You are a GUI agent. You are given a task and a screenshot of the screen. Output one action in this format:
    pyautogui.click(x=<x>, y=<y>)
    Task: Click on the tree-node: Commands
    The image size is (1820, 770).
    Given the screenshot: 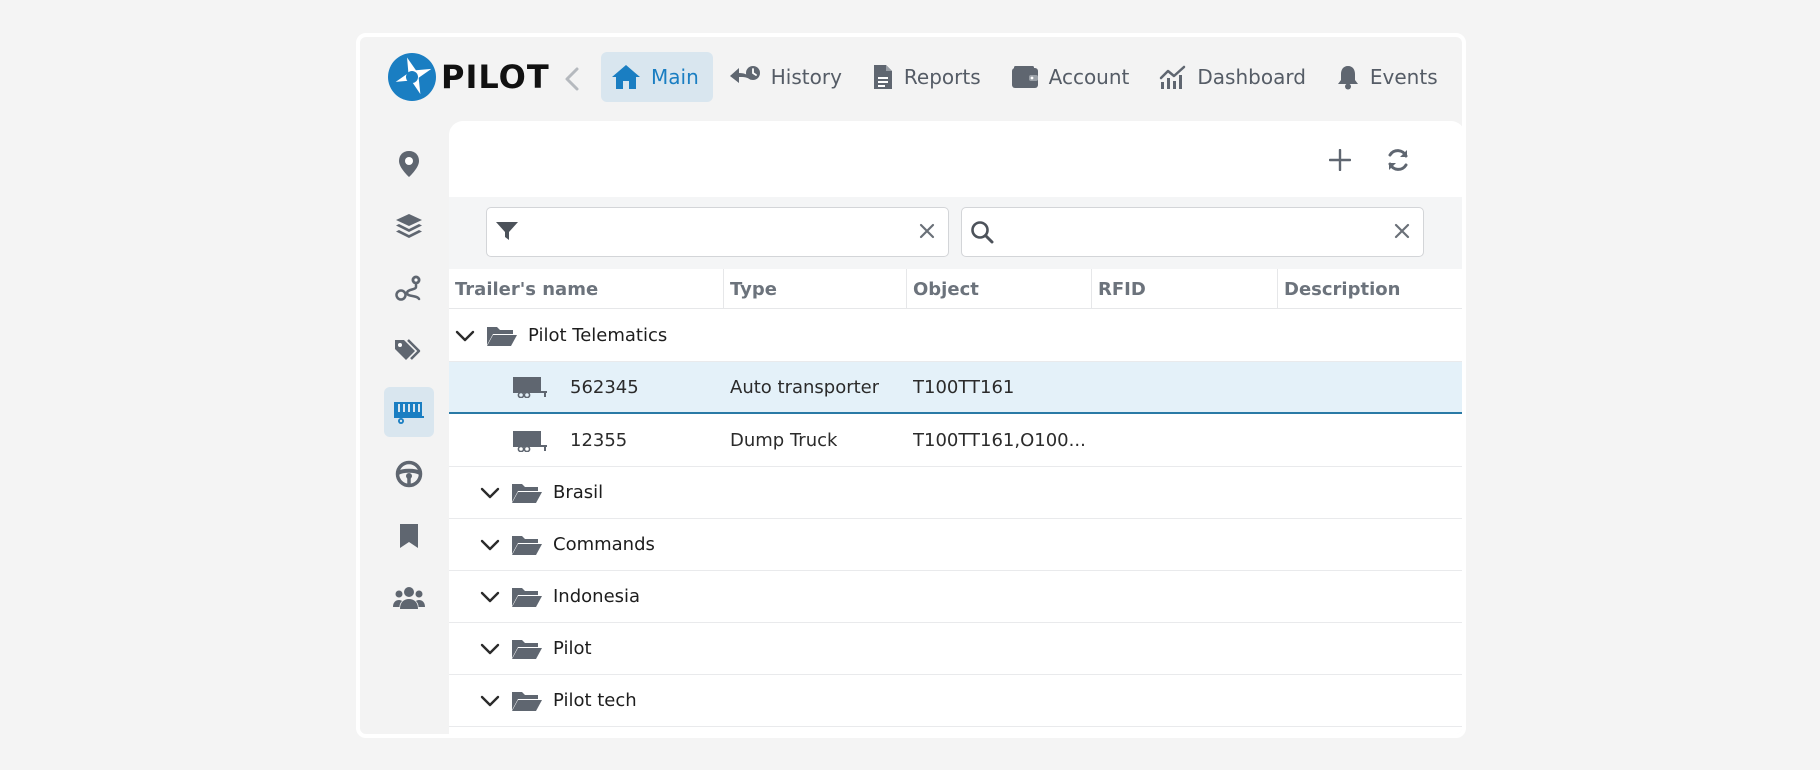 What is the action you would take?
    pyautogui.click(x=567, y=544)
    